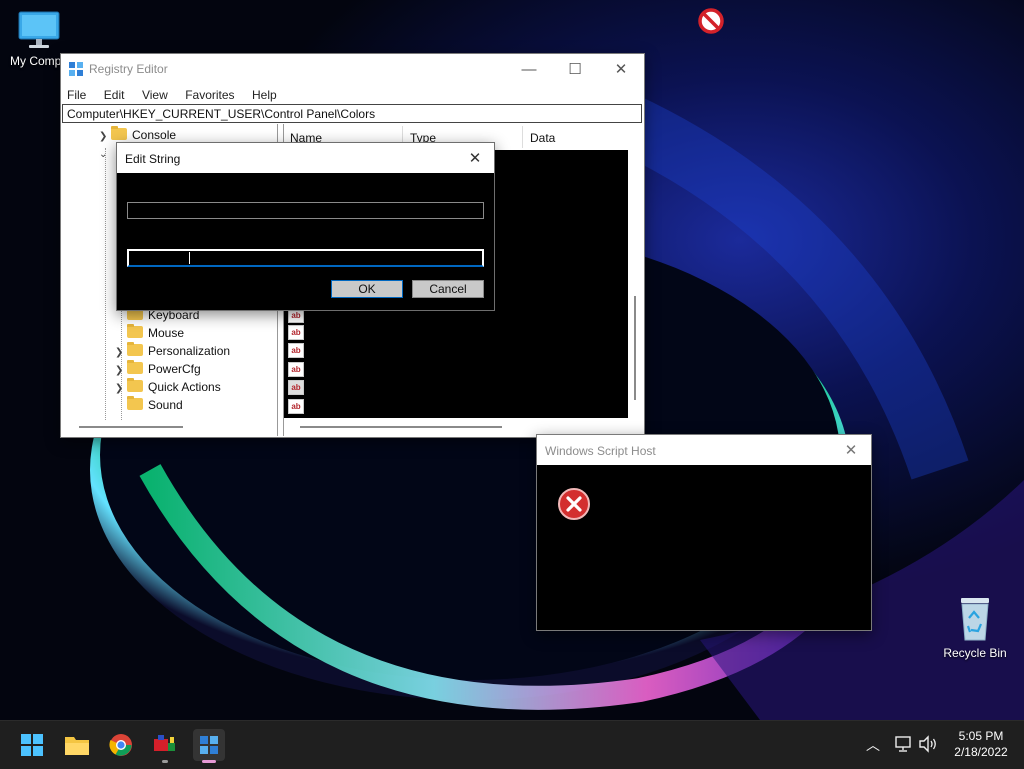 This screenshot has height=769, width=1024. What do you see at coordinates (529, 69) in the screenshot?
I see `minimize-button: —` at bounding box center [529, 69].